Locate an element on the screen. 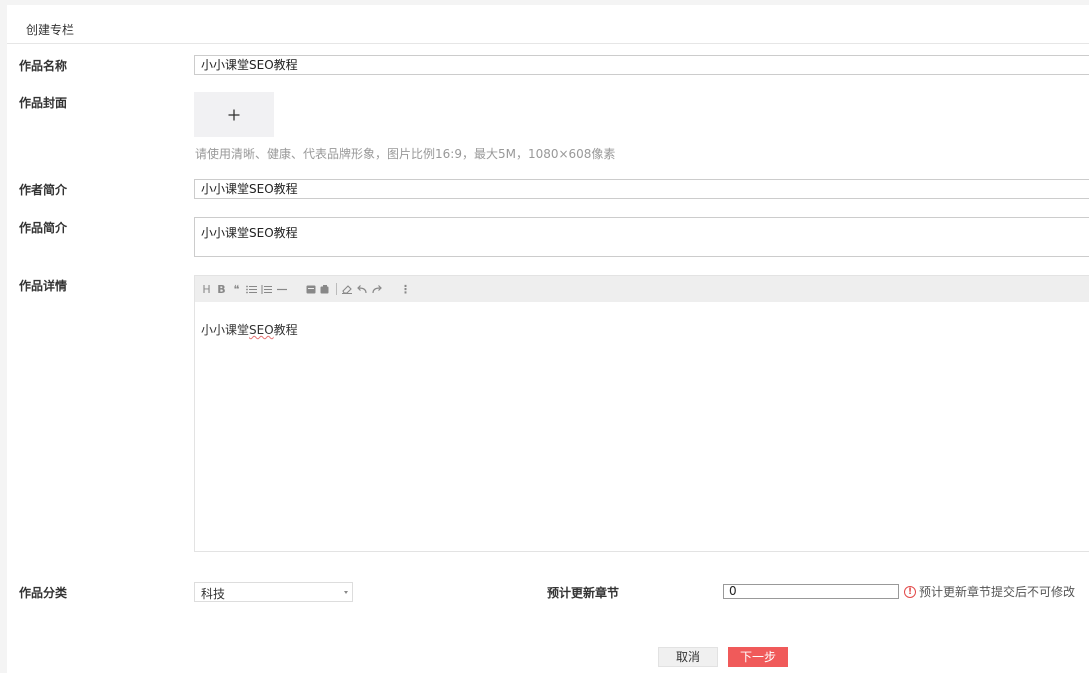  editor-content: 小小课堂SEO教程 is located at coordinates (249, 329).